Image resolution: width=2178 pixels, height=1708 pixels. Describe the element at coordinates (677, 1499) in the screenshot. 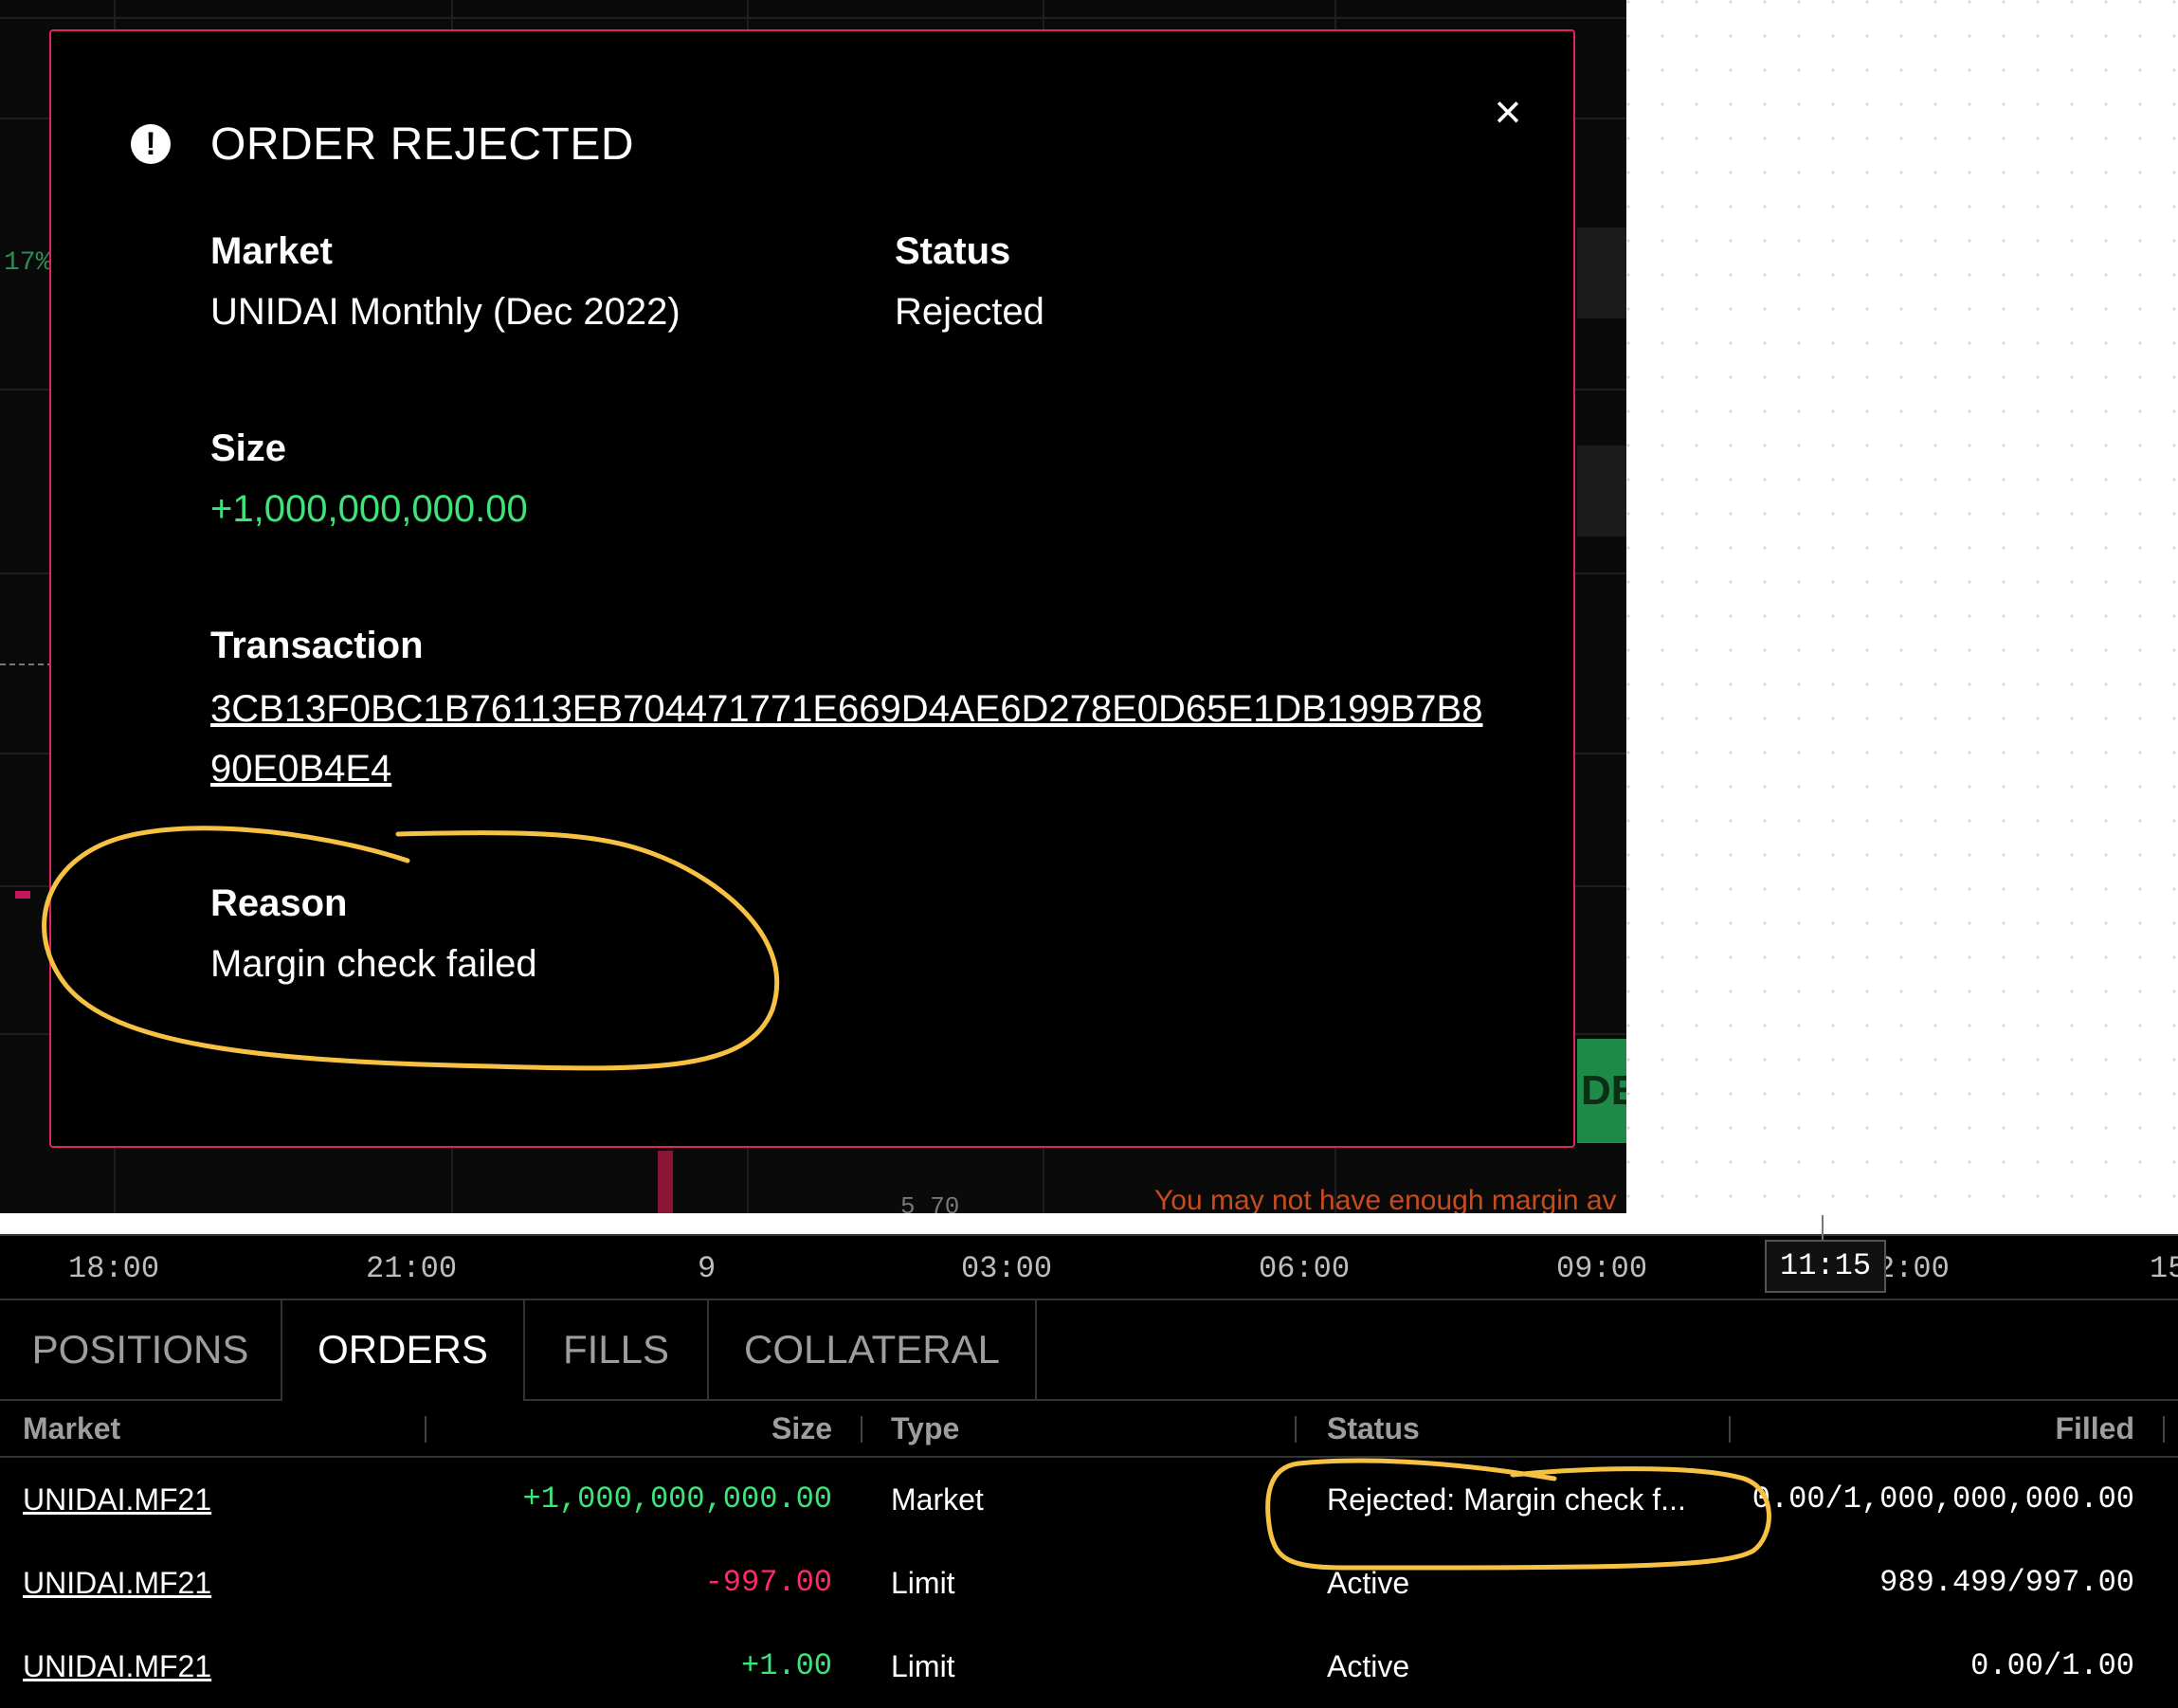

I see `order-size: +1,000,000,000.00` at that location.